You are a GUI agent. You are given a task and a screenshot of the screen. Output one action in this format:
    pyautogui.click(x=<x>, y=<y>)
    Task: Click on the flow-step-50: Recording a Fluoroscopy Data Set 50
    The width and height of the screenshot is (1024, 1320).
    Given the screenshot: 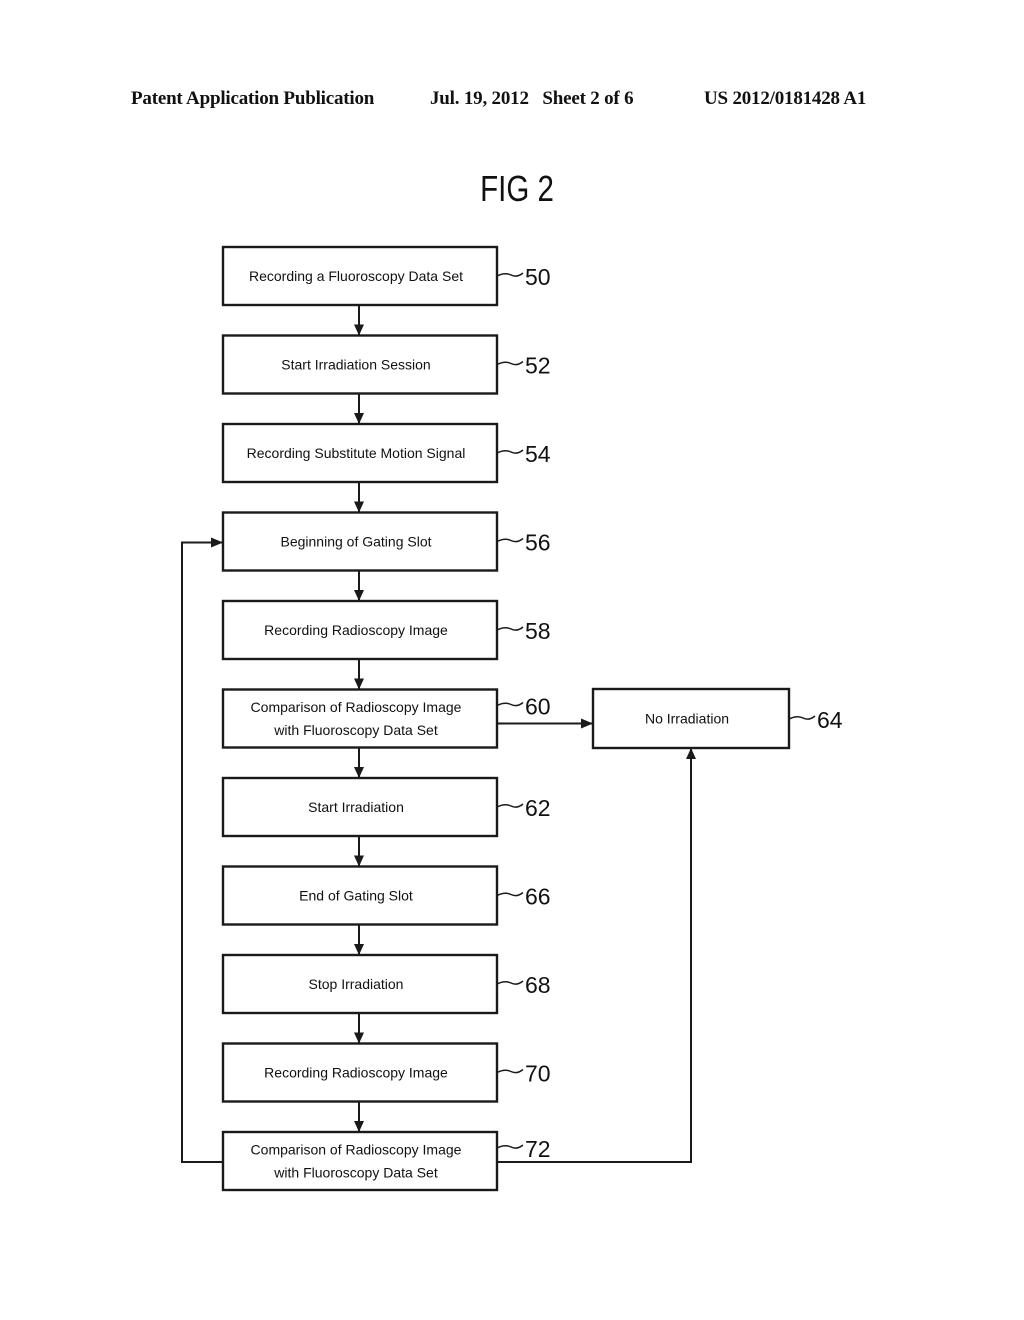 What is the action you would take?
    pyautogui.click(x=386, y=276)
    